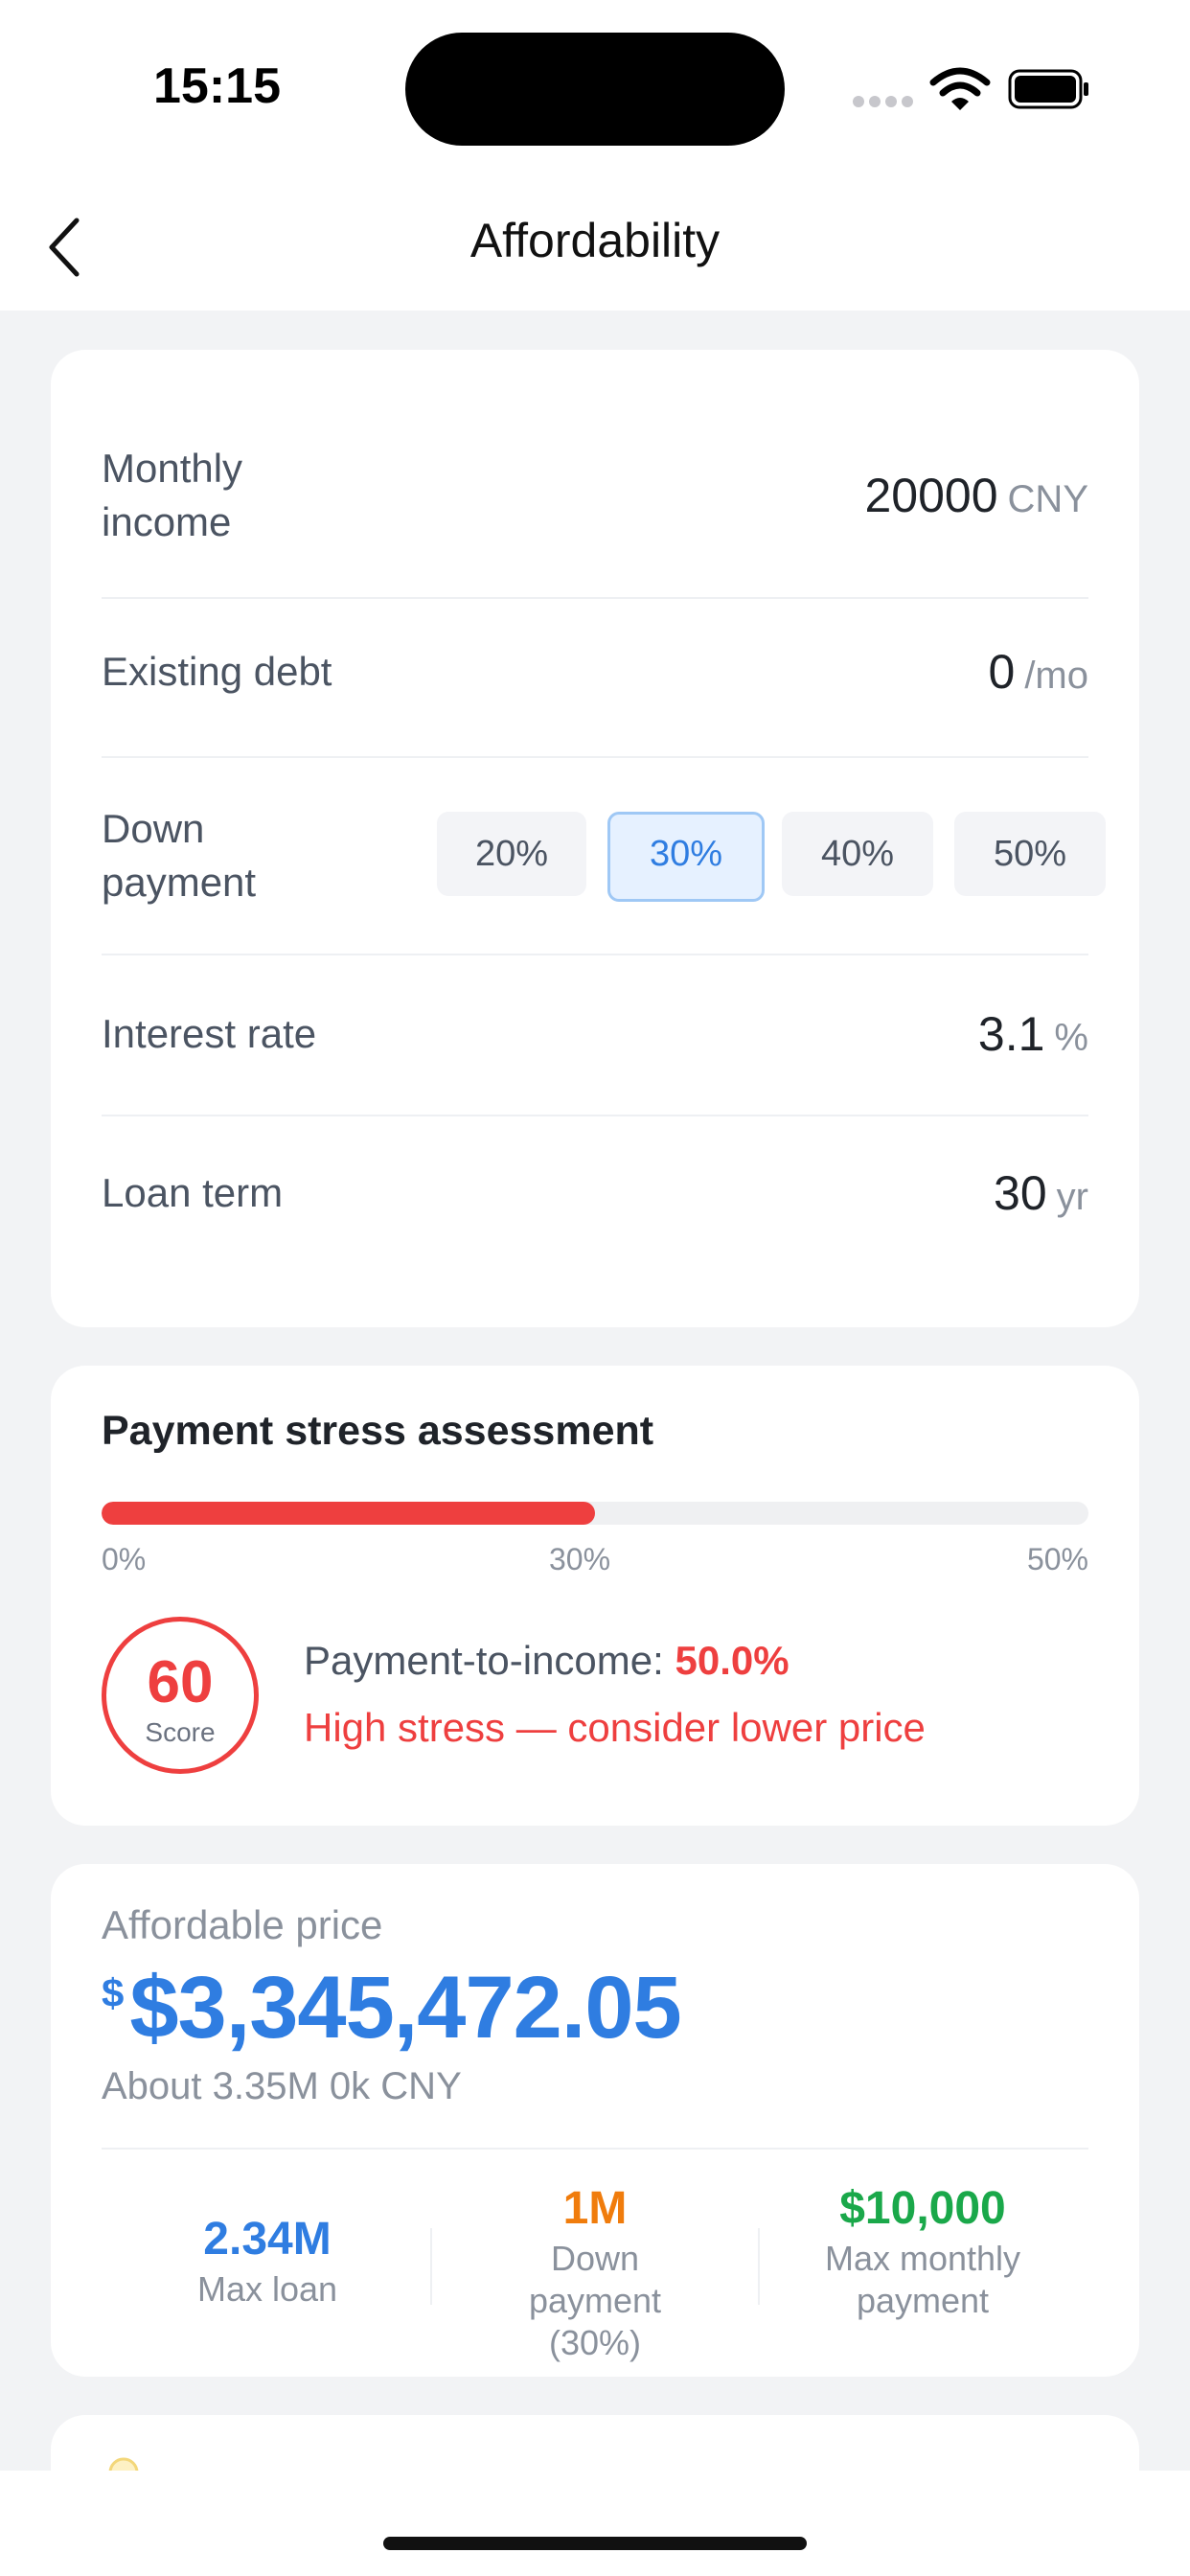 This screenshot has width=1190, height=2576. What do you see at coordinates (405, 2008) in the screenshot?
I see `affordable-price-value: $3,345,472.05` at bounding box center [405, 2008].